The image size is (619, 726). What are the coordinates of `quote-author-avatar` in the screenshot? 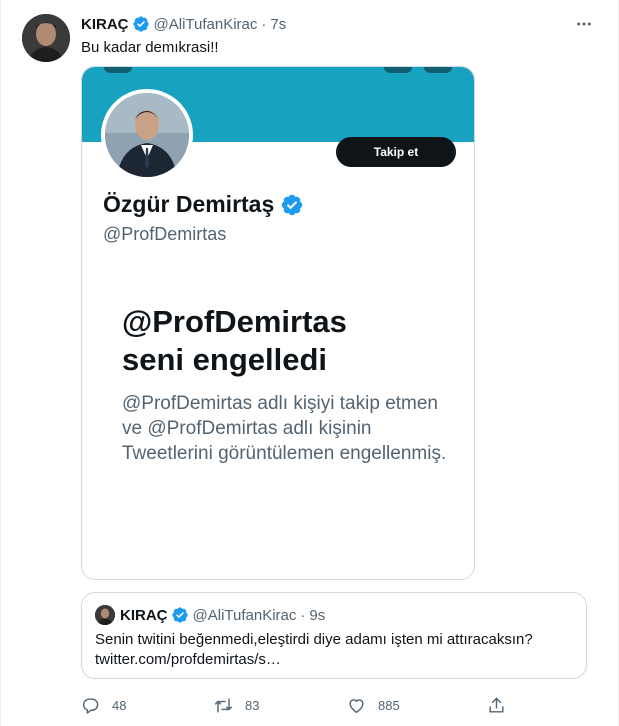 It's located at (105, 615).